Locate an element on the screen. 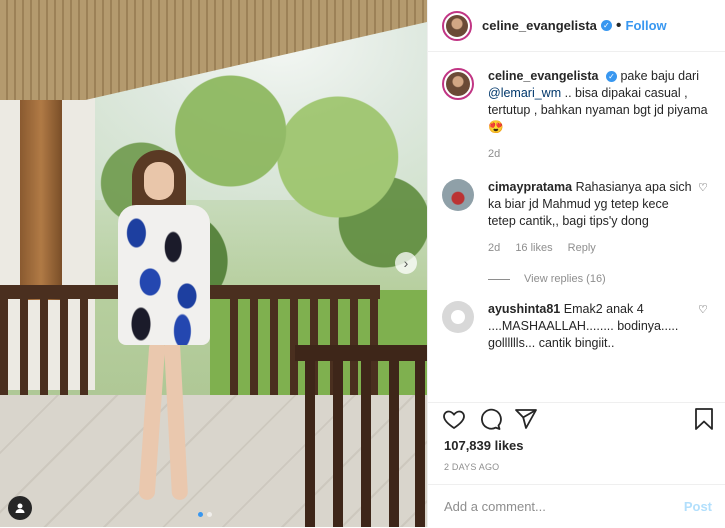  caption-text-before: pake baju dari is located at coordinates (659, 76).